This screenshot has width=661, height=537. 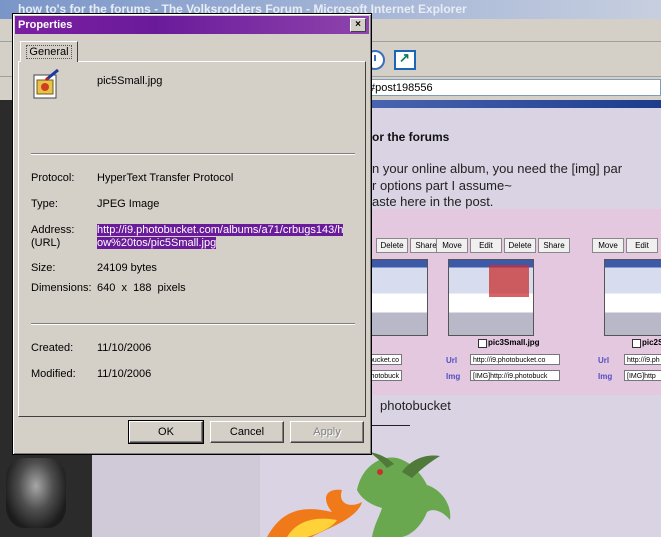 I want to click on album-card: Delete Share bucket.co photobuck, so click(x=407, y=314).